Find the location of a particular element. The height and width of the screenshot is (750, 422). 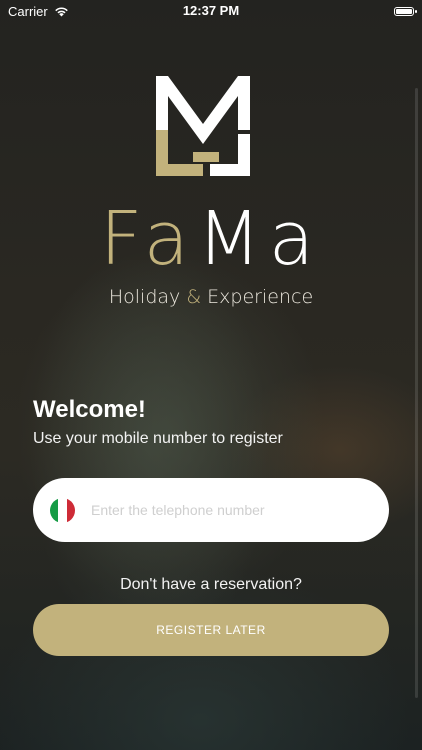

italy-flag-icon is located at coordinates (62, 510).